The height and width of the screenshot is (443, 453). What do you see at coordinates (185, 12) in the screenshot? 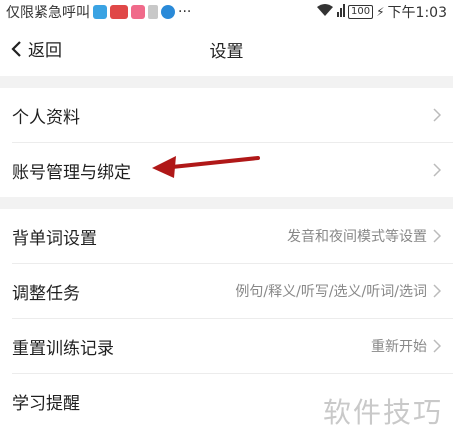
I see `more-notifications-icon: ···` at bounding box center [185, 12].